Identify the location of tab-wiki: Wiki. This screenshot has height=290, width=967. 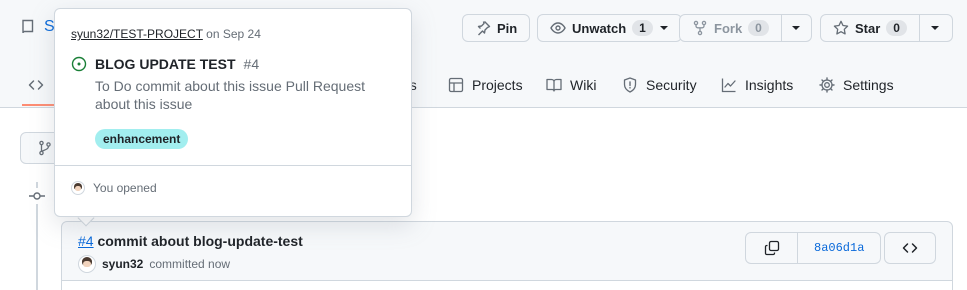
(571, 85).